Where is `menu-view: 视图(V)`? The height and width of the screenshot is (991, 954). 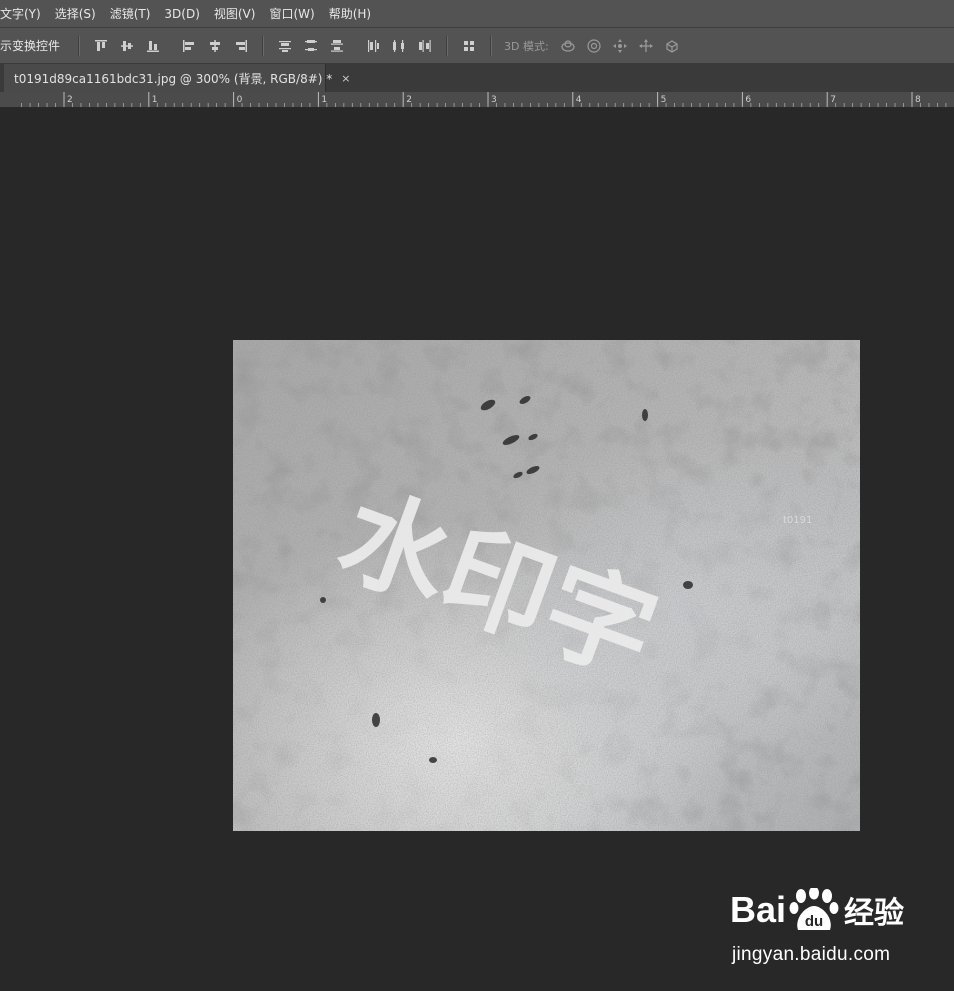
menu-view: 视图(V) is located at coordinates (235, 13).